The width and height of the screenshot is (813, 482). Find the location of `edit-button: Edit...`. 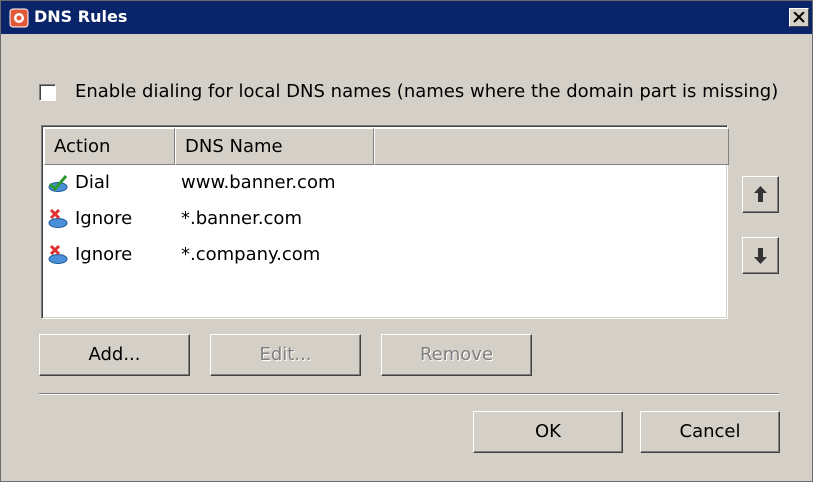

edit-button: Edit... is located at coordinates (285, 355).